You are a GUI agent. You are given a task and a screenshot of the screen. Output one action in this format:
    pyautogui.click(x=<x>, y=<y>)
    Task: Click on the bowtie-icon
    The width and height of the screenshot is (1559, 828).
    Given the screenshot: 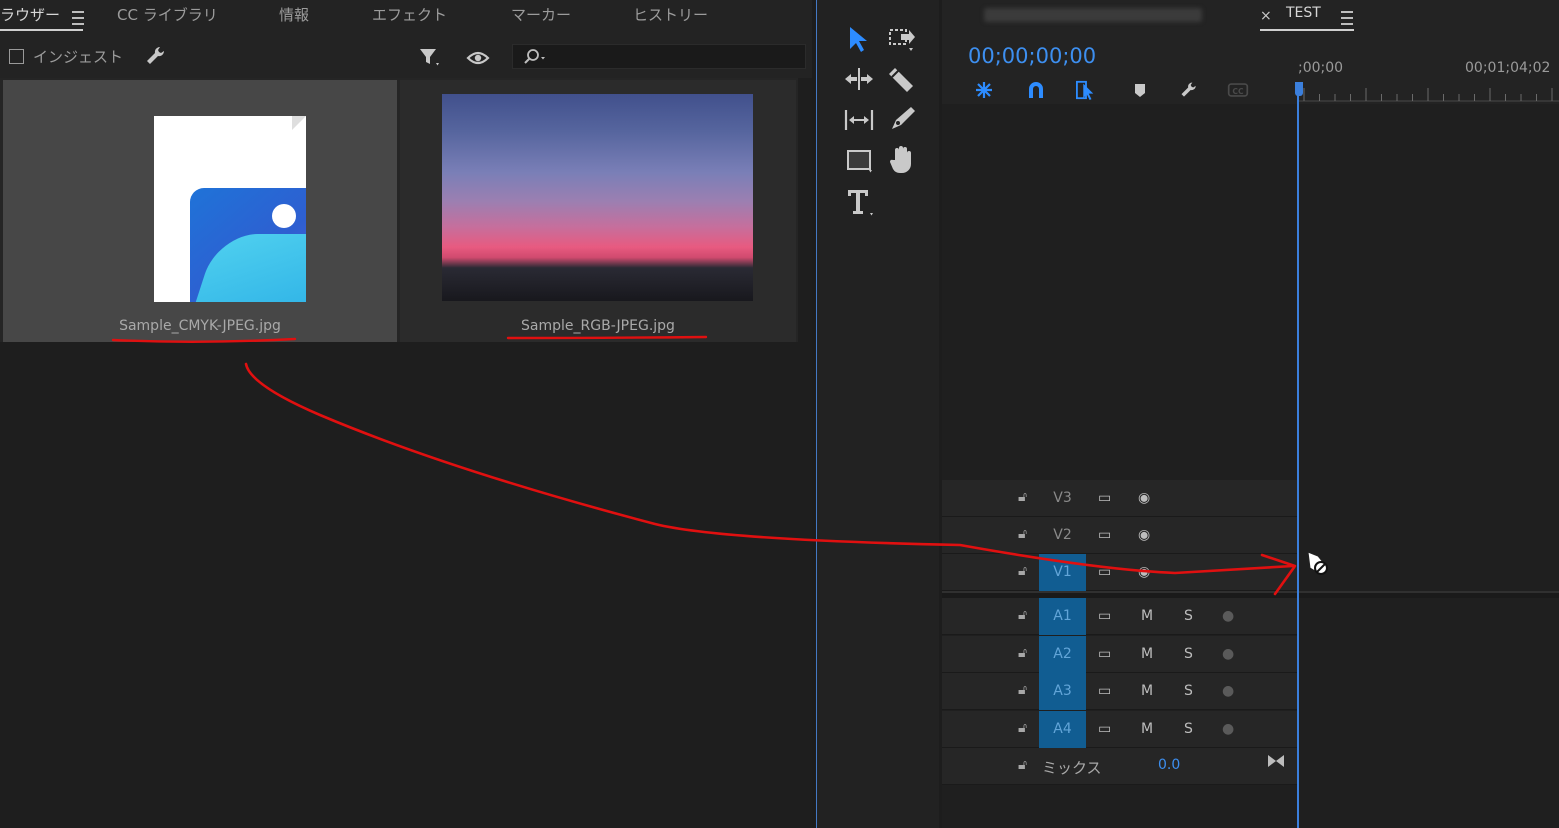 What is the action you would take?
    pyautogui.click(x=1276, y=761)
    